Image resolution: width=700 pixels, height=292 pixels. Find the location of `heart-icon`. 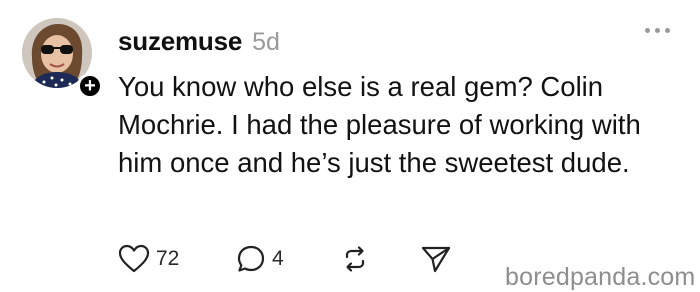

heart-icon is located at coordinates (134, 258).